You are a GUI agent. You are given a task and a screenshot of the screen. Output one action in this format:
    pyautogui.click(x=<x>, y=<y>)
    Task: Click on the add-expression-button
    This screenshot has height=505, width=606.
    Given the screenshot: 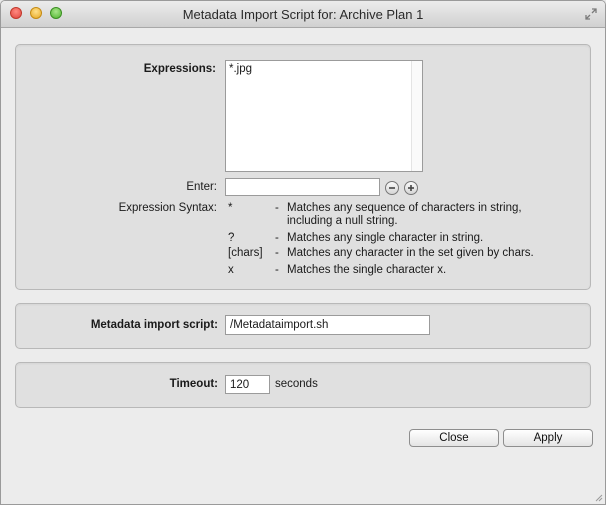 What is the action you would take?
    pyautogui.click(x=411, y=188)
    